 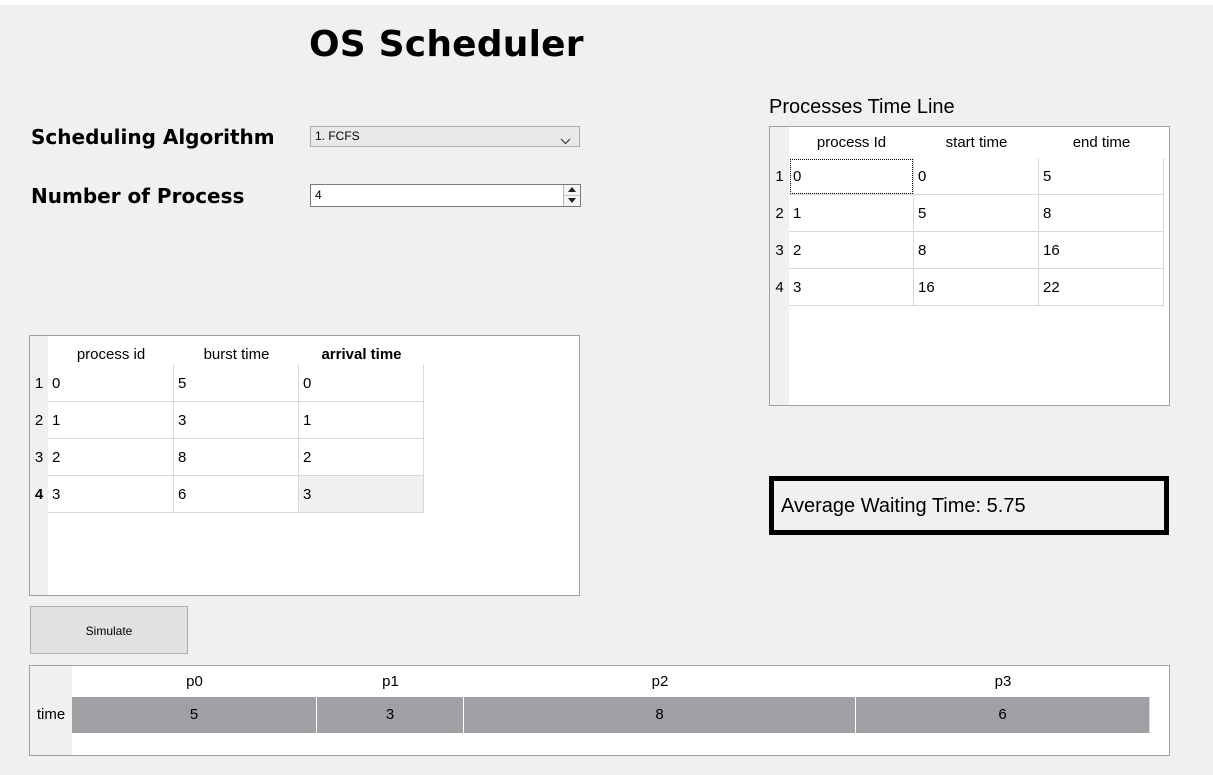 I want to click on gantt-bar: 5, so click(x=194, y=715).